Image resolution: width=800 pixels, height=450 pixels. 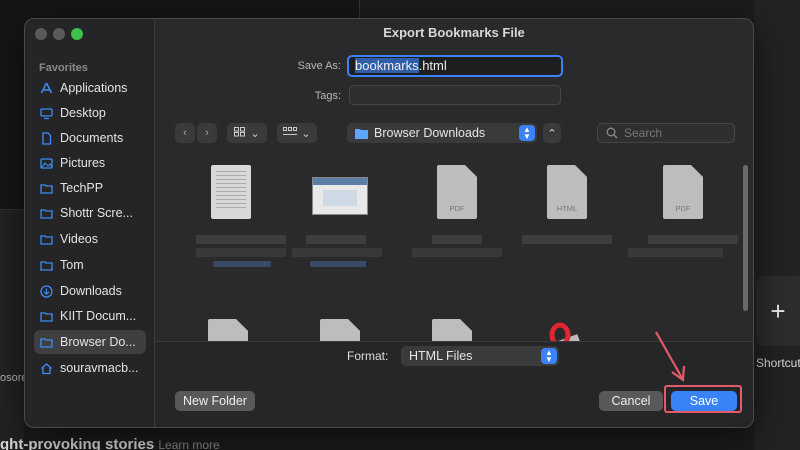 I want to click on save-as-input: bookmarks.html, so click(x=455, y=66).